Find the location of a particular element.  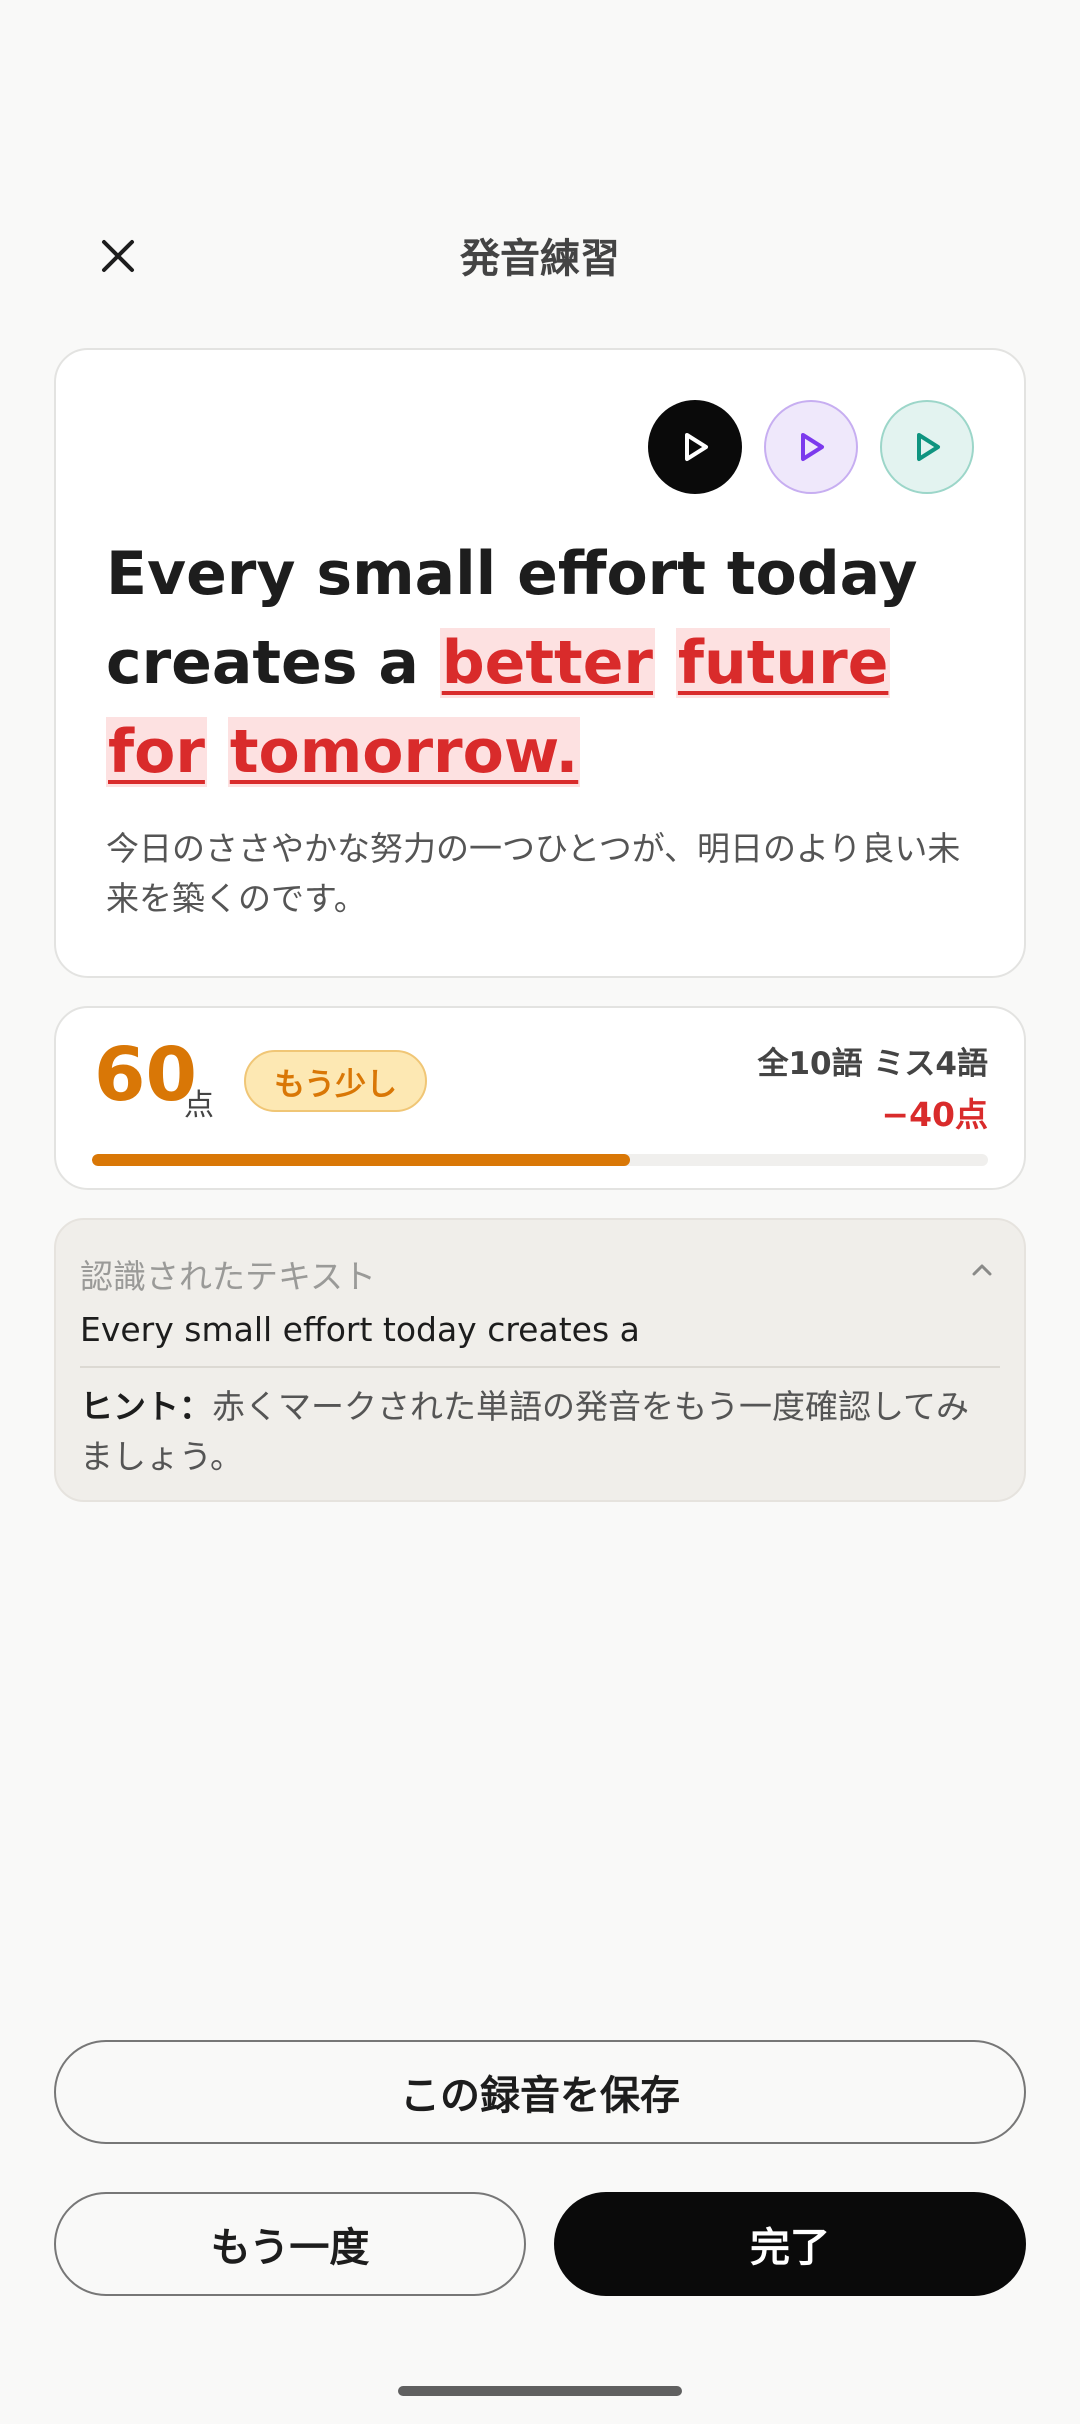

play-recording-button is located at coordinates (927, 447).